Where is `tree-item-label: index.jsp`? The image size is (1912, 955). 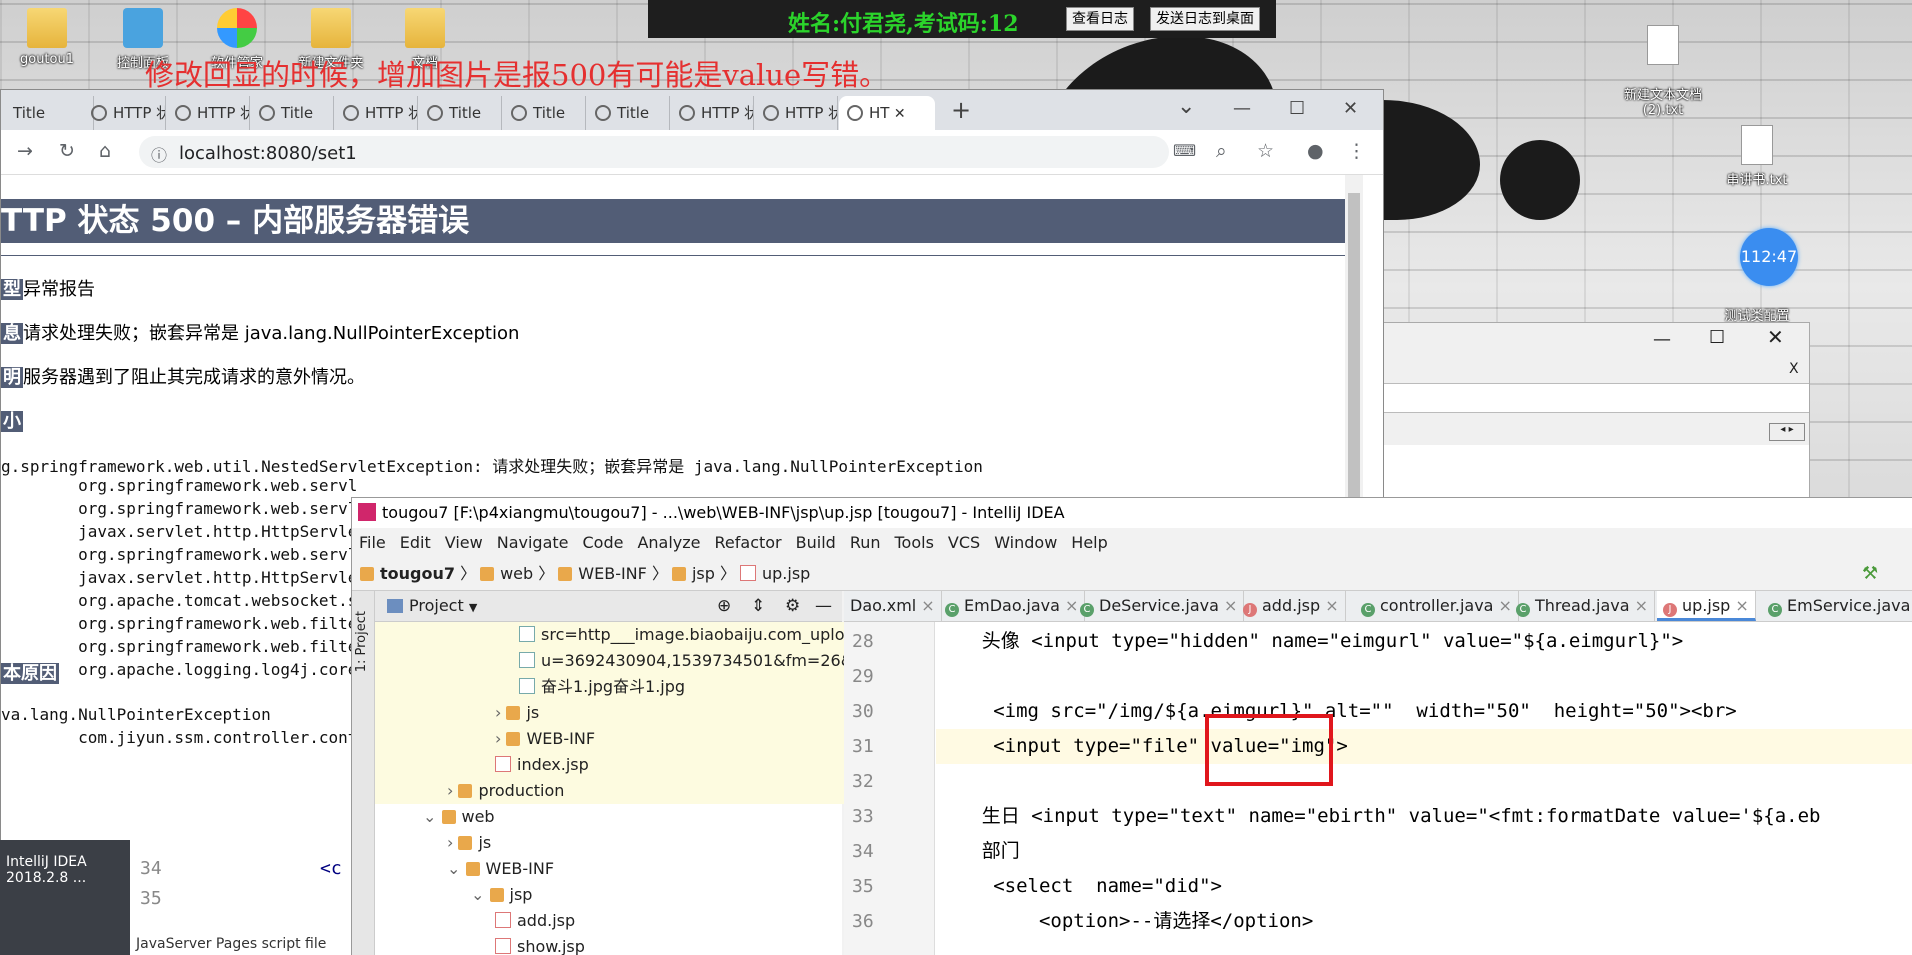
tree-item-label: index.jsp is located at coordinates (553, 764).